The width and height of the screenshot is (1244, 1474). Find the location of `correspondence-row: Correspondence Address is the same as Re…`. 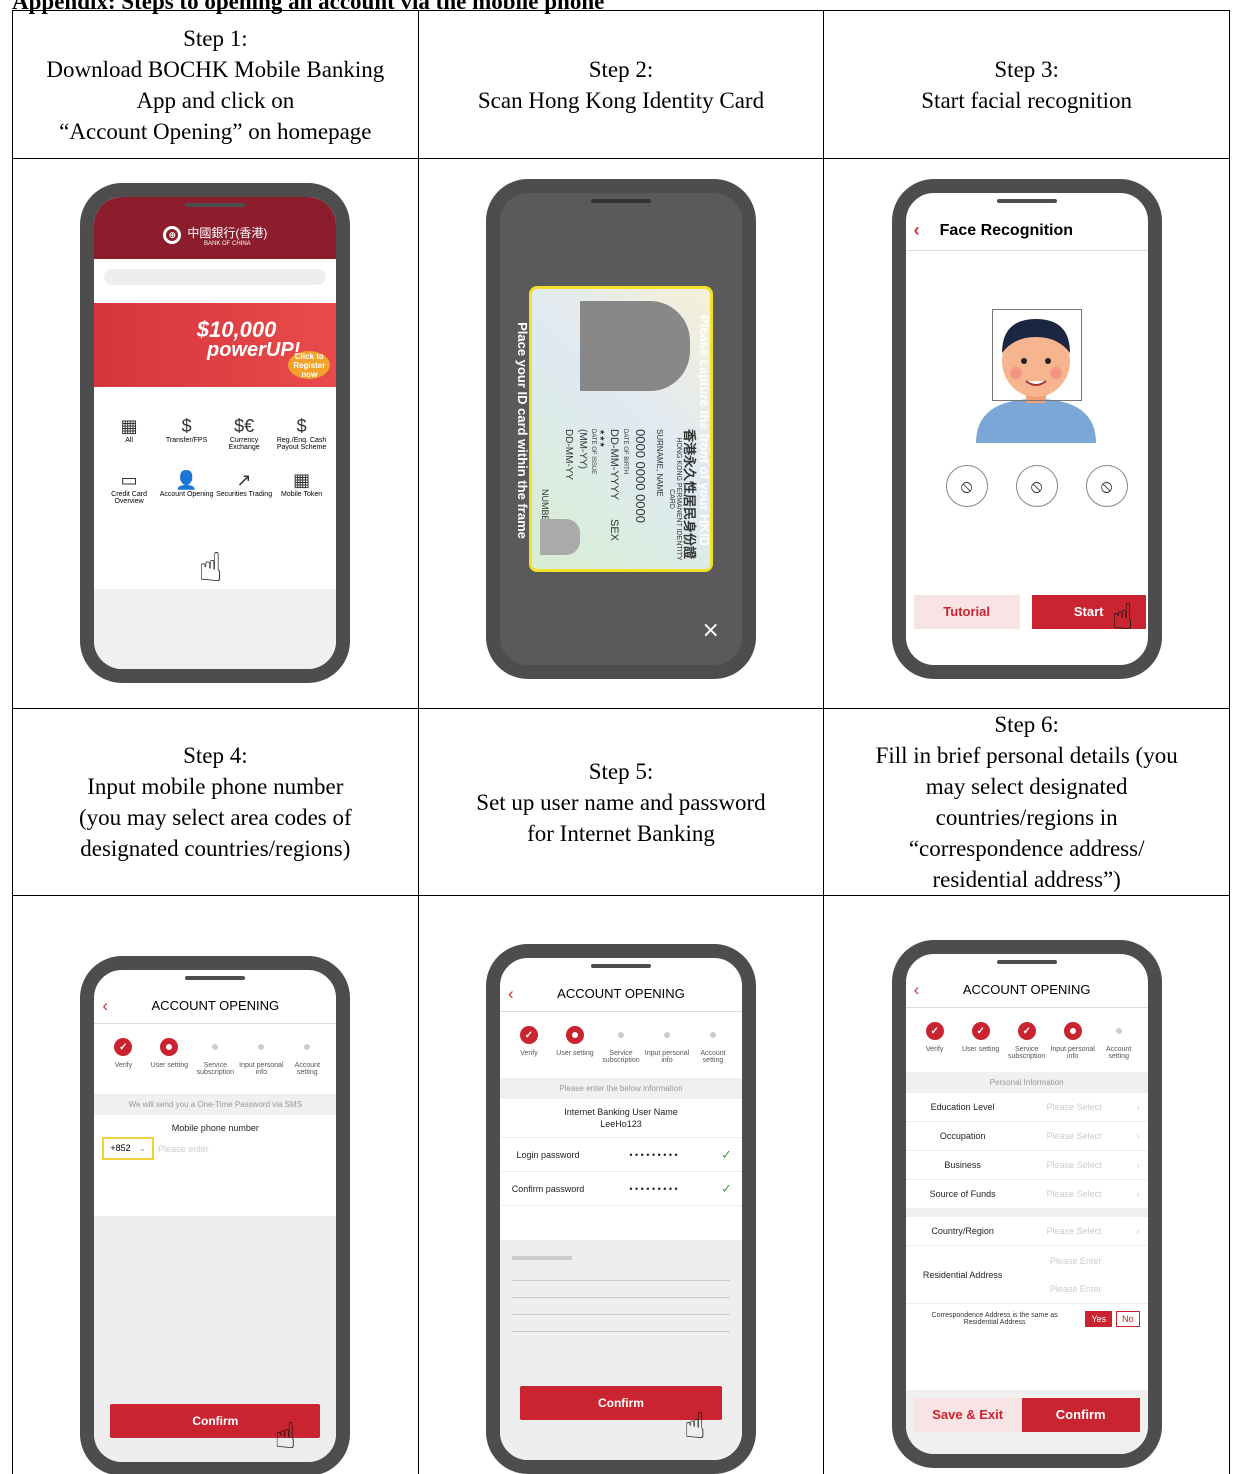

correspondence-row: Correspondence Address is the same as Re… is located at coordinates (1027, 1319).